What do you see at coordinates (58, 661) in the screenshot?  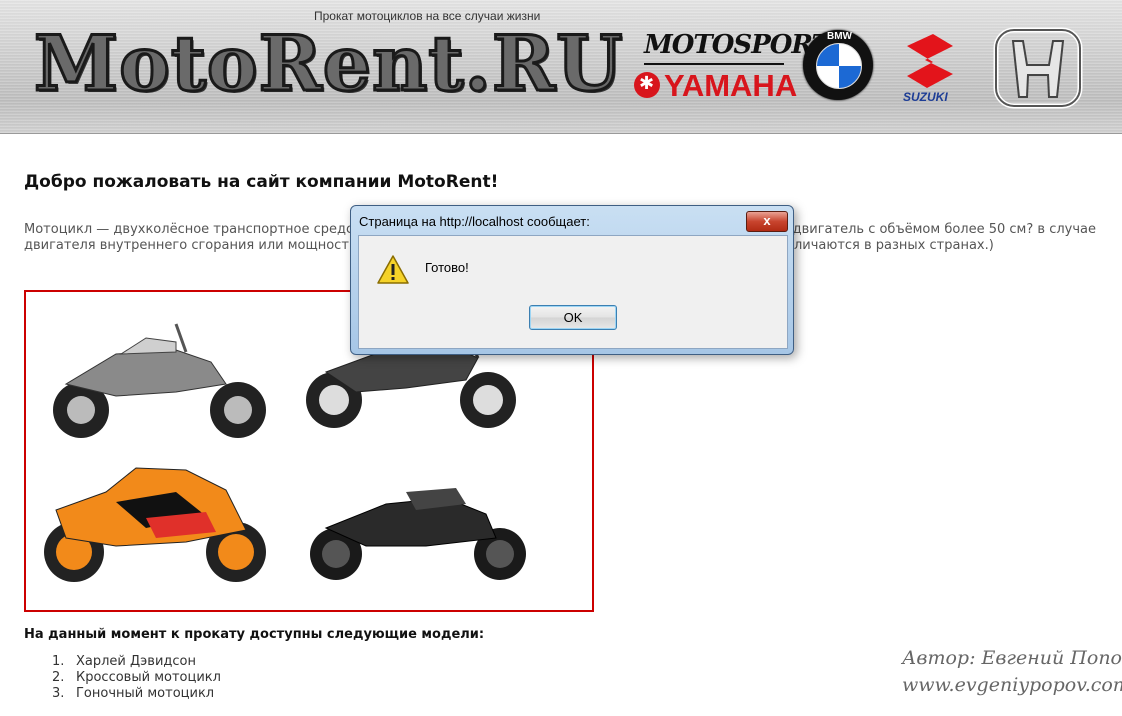 I see `list-item-number: 1.` at bounding box center [58, 661].